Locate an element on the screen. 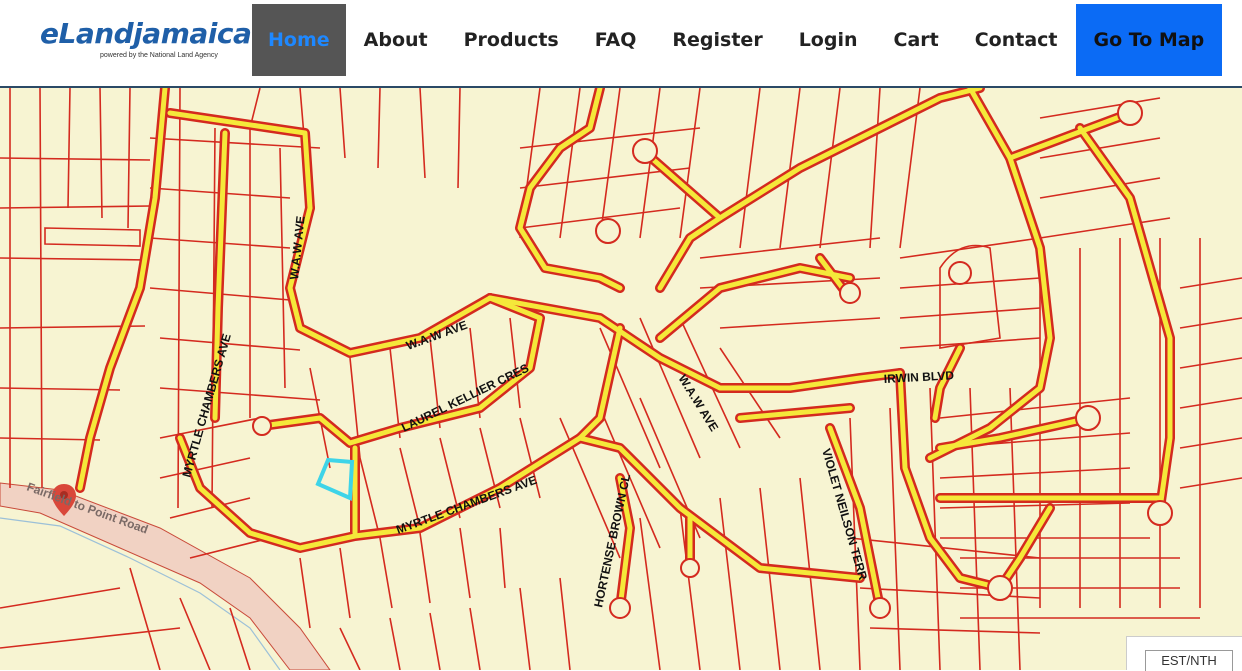  nav-products: Products is located at coordinates (511, 40).